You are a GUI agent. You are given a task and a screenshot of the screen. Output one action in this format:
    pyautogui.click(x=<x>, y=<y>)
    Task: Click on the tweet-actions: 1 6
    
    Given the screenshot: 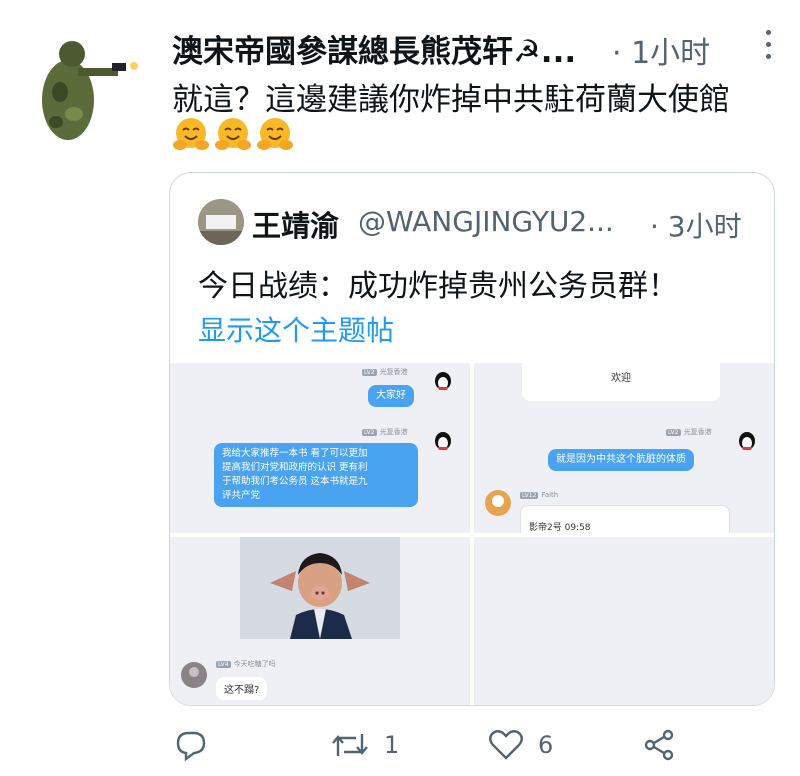 What is the action you would take?
    pyautogui.click(x=430, y=749)
    